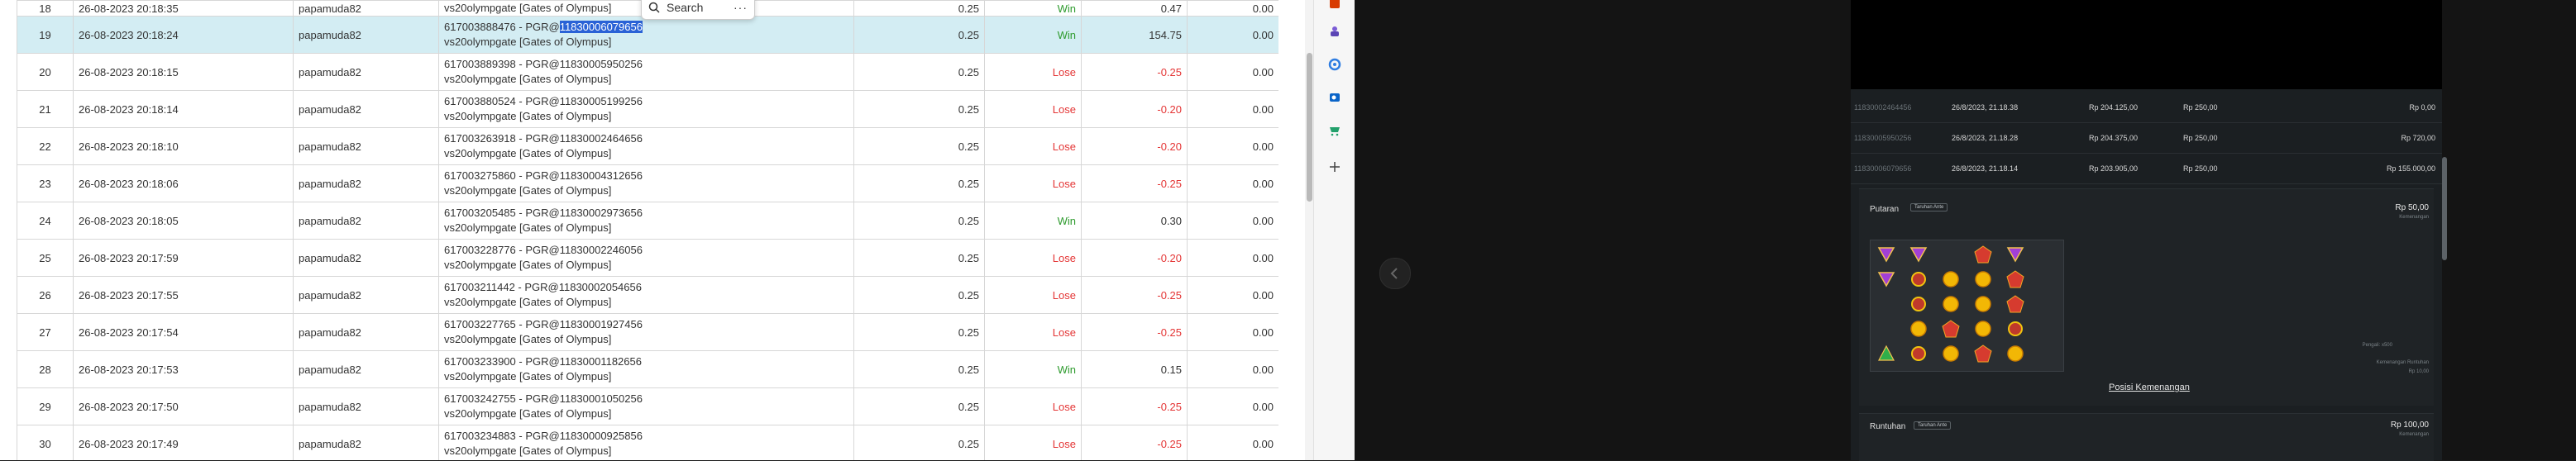 Image resolution: width=2576 pixels, height=461 pixels. Describe the element at coordinates (46, 221) in the screenshot. I see `row-number: 24` at that location.